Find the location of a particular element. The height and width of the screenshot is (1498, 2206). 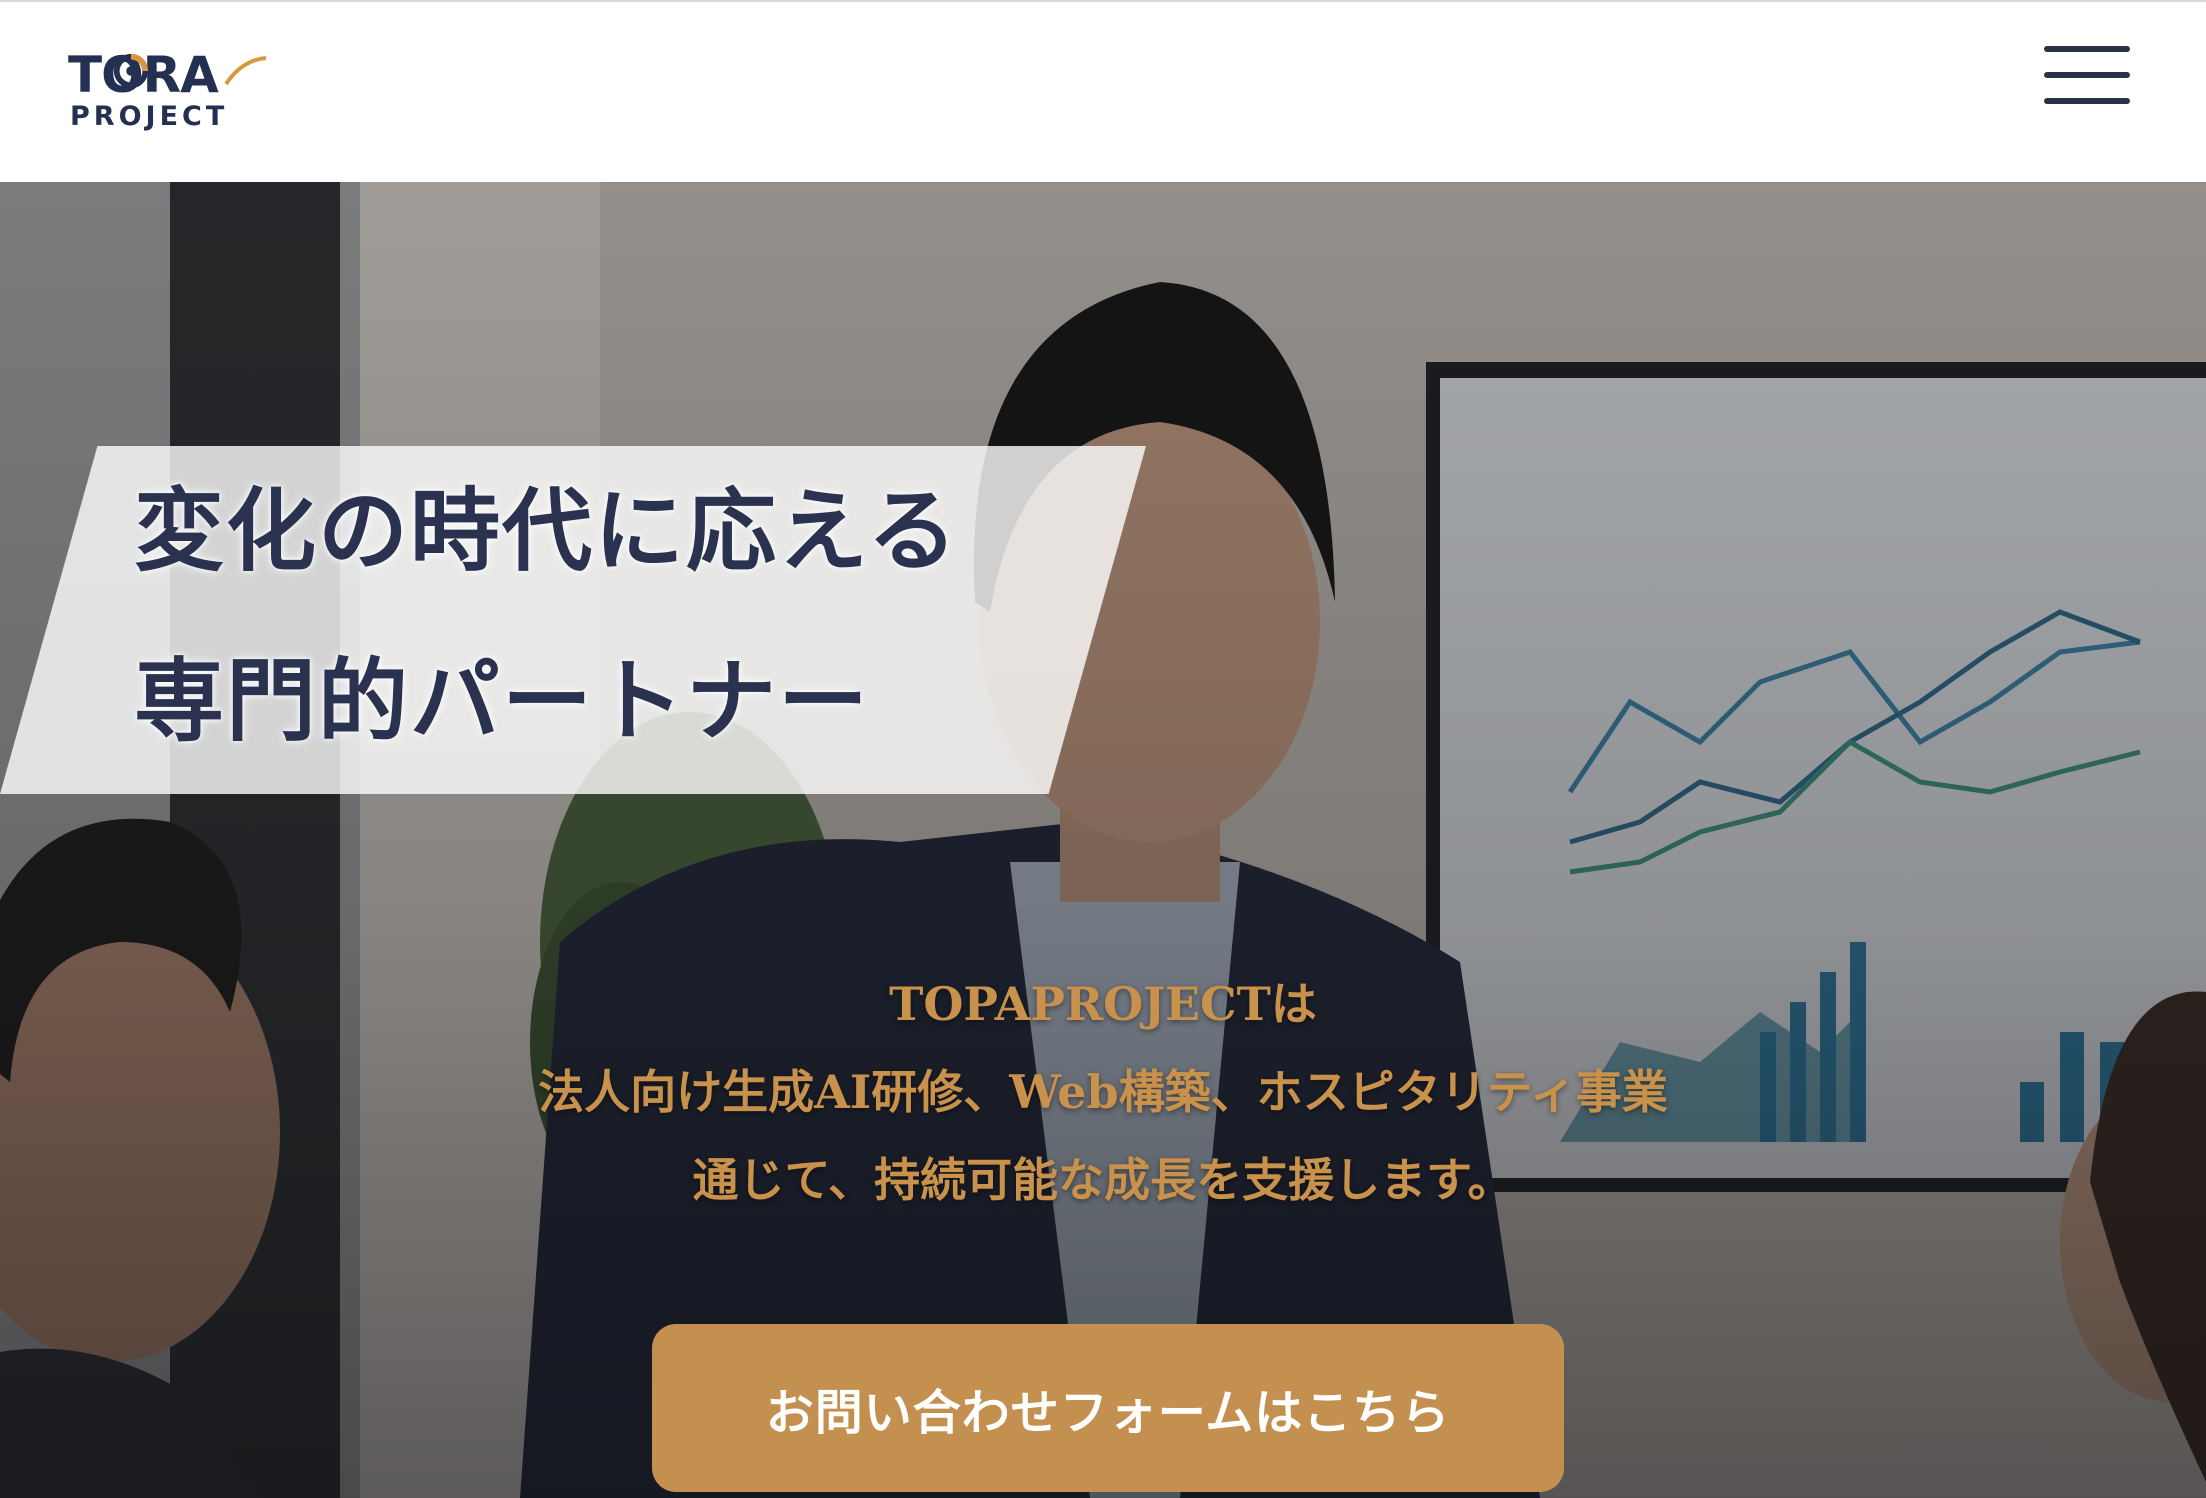

hero-lead-line1: TOPAPROJECTは is located at coordinates (1103, 1004).